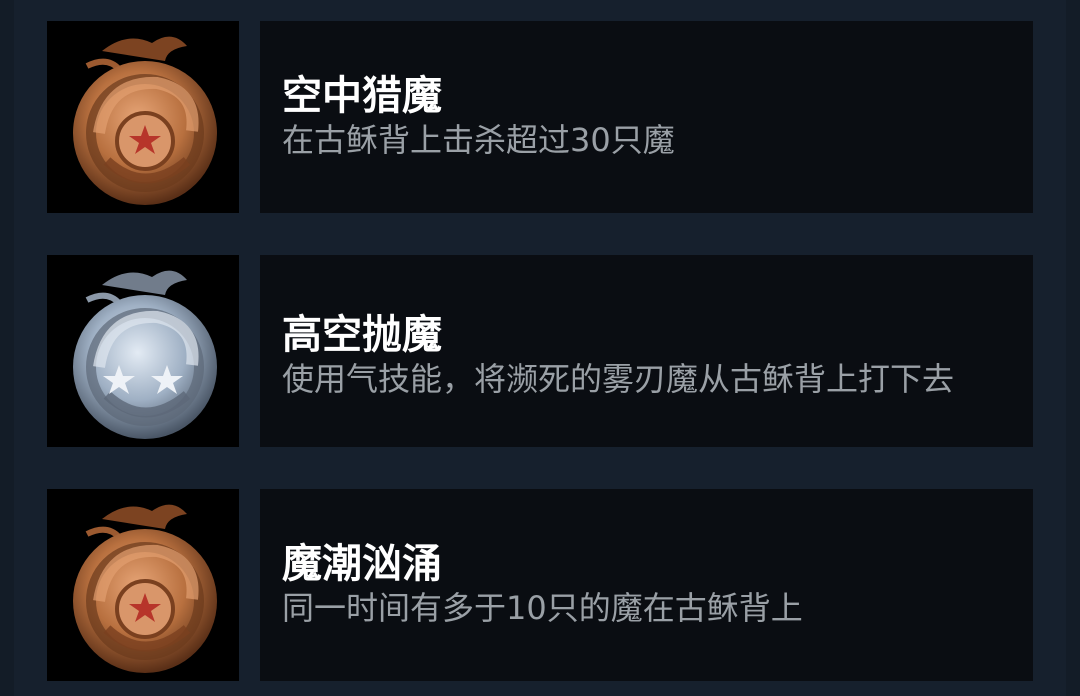  What do you see at coordinates (143, 351) in the screenshot?
I see `silver-dragon-badge-icon` at bounding box center [143, 351].